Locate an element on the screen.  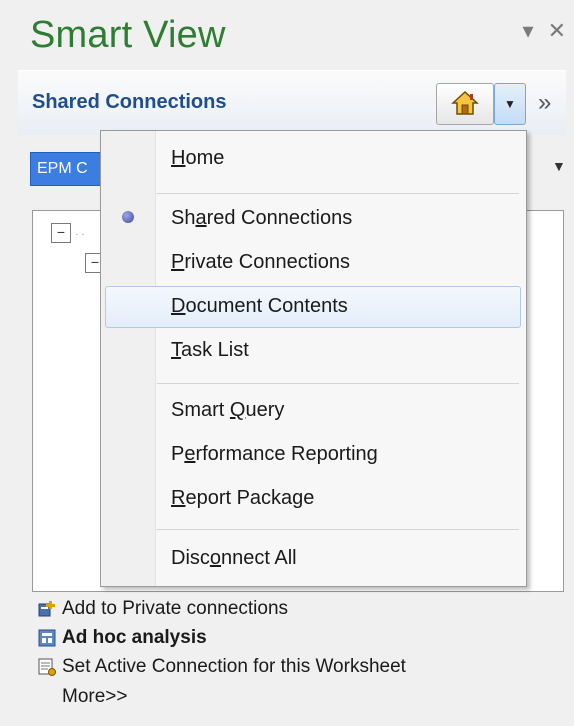
menu-item-document-contents: Document Contents is located at coordinates (313, 307).